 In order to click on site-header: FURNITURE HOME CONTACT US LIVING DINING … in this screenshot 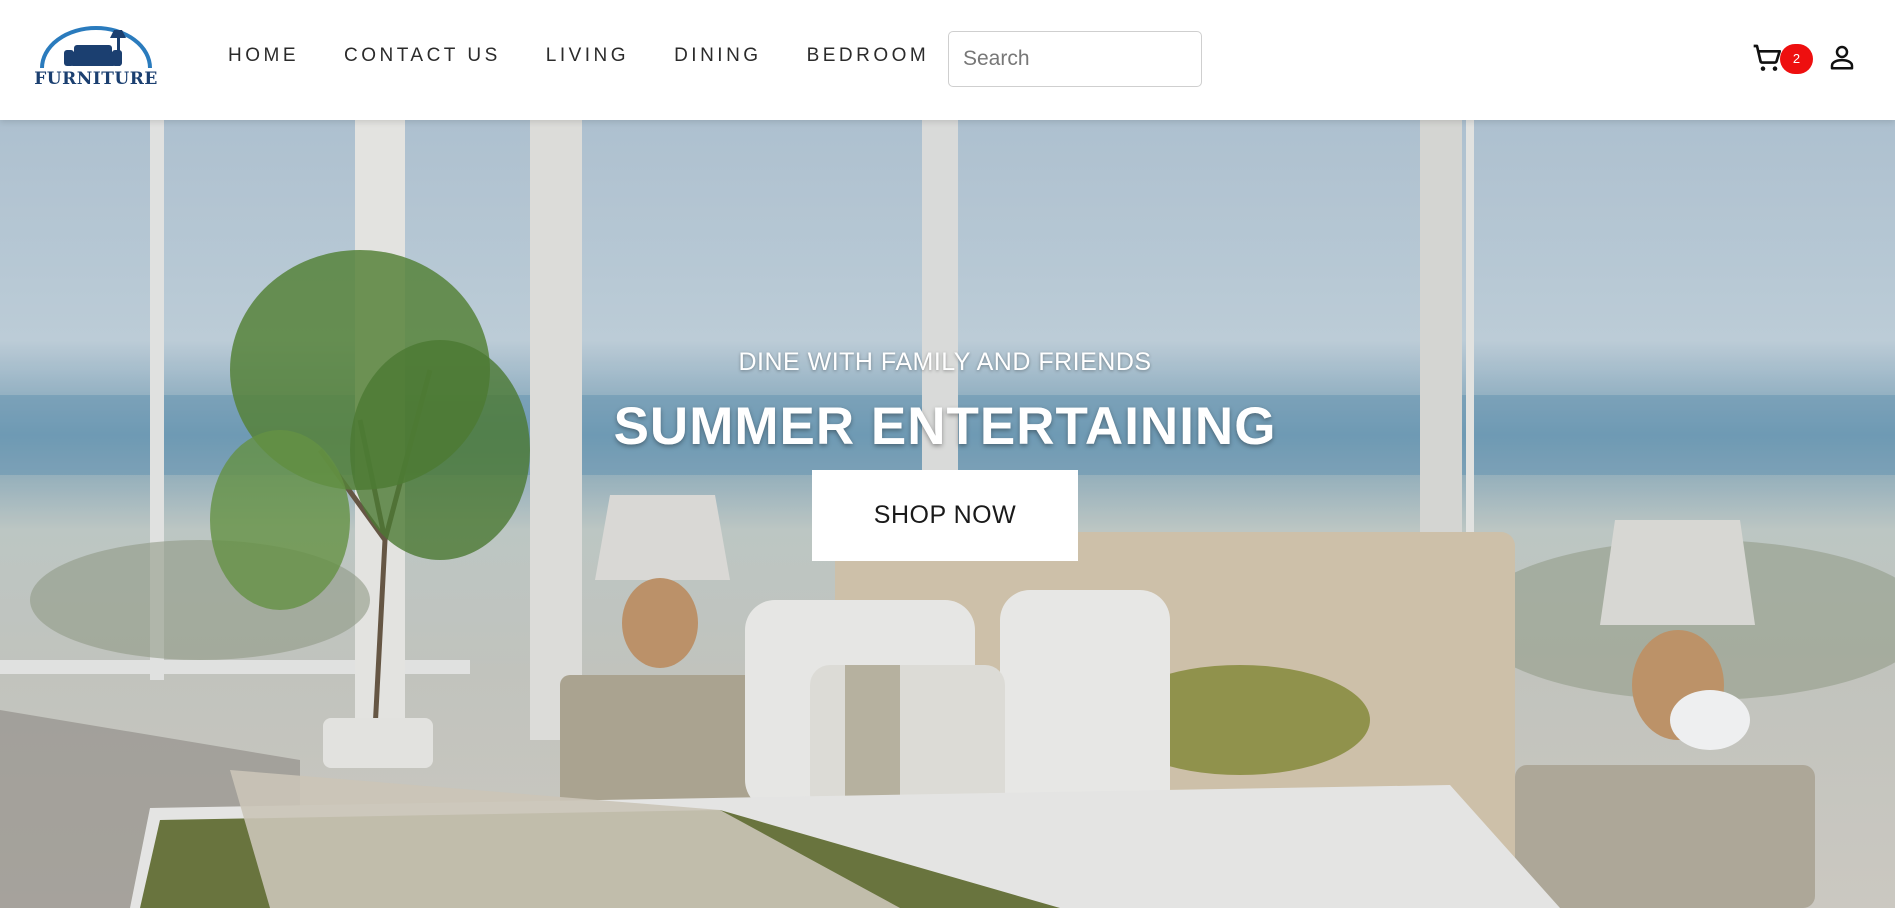, I will do `click(947, 60)`.